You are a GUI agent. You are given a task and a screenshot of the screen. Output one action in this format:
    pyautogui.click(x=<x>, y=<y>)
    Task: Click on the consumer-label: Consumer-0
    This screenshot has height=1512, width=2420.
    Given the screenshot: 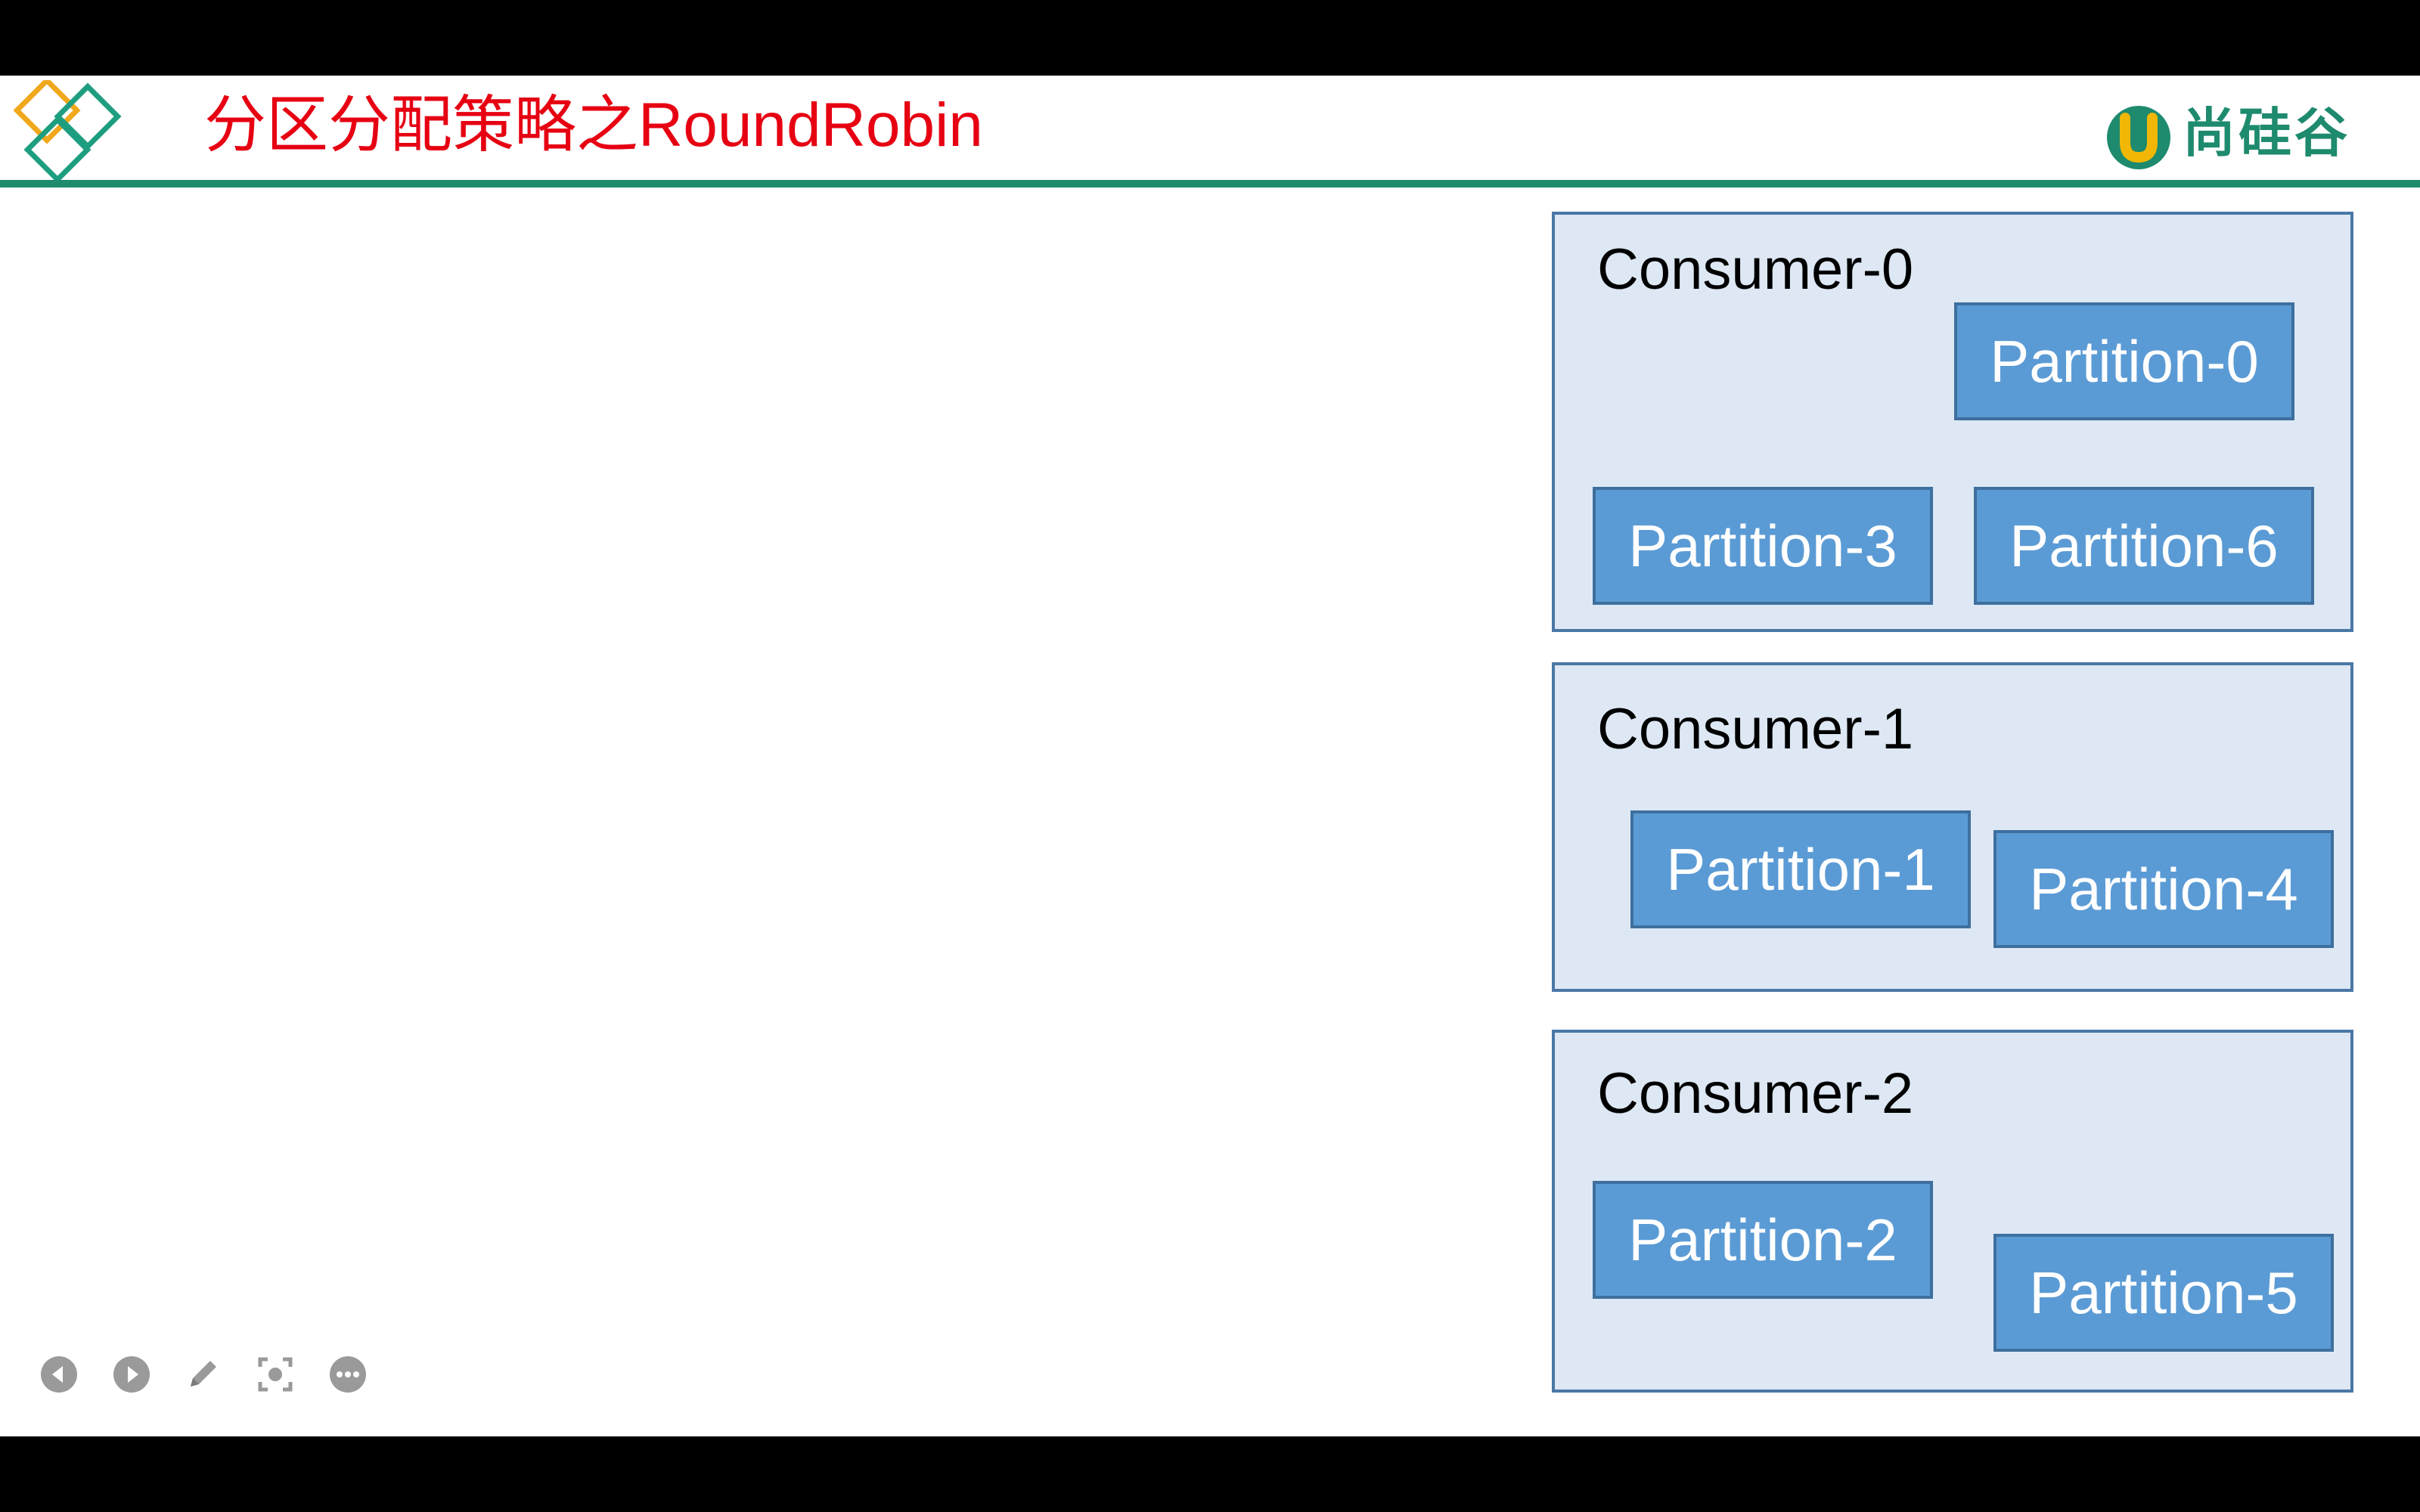 What is the action you would take?
    pyautogui.click(x=1756, y=269)
    